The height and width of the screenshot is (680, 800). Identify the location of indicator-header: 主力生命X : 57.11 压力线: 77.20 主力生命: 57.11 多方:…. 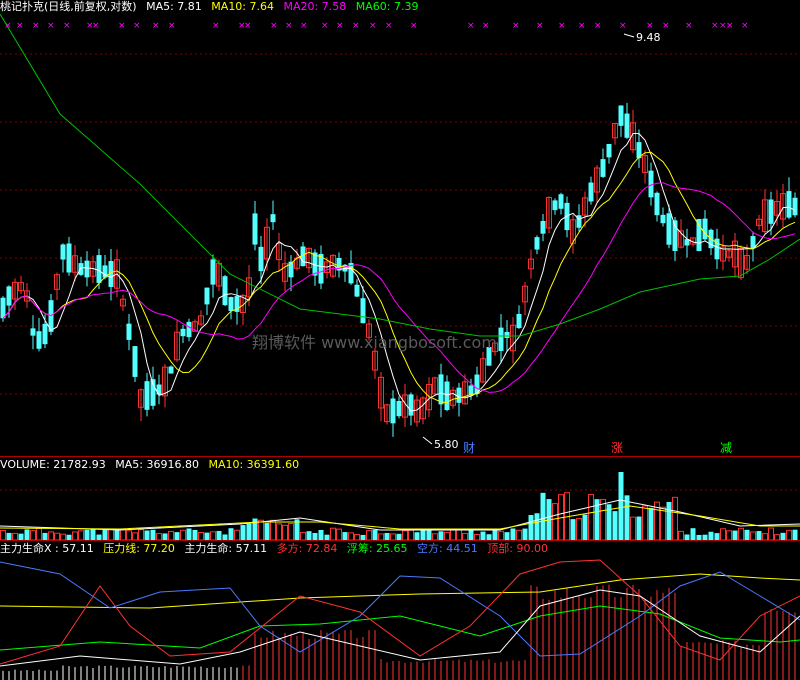
(277, 549).